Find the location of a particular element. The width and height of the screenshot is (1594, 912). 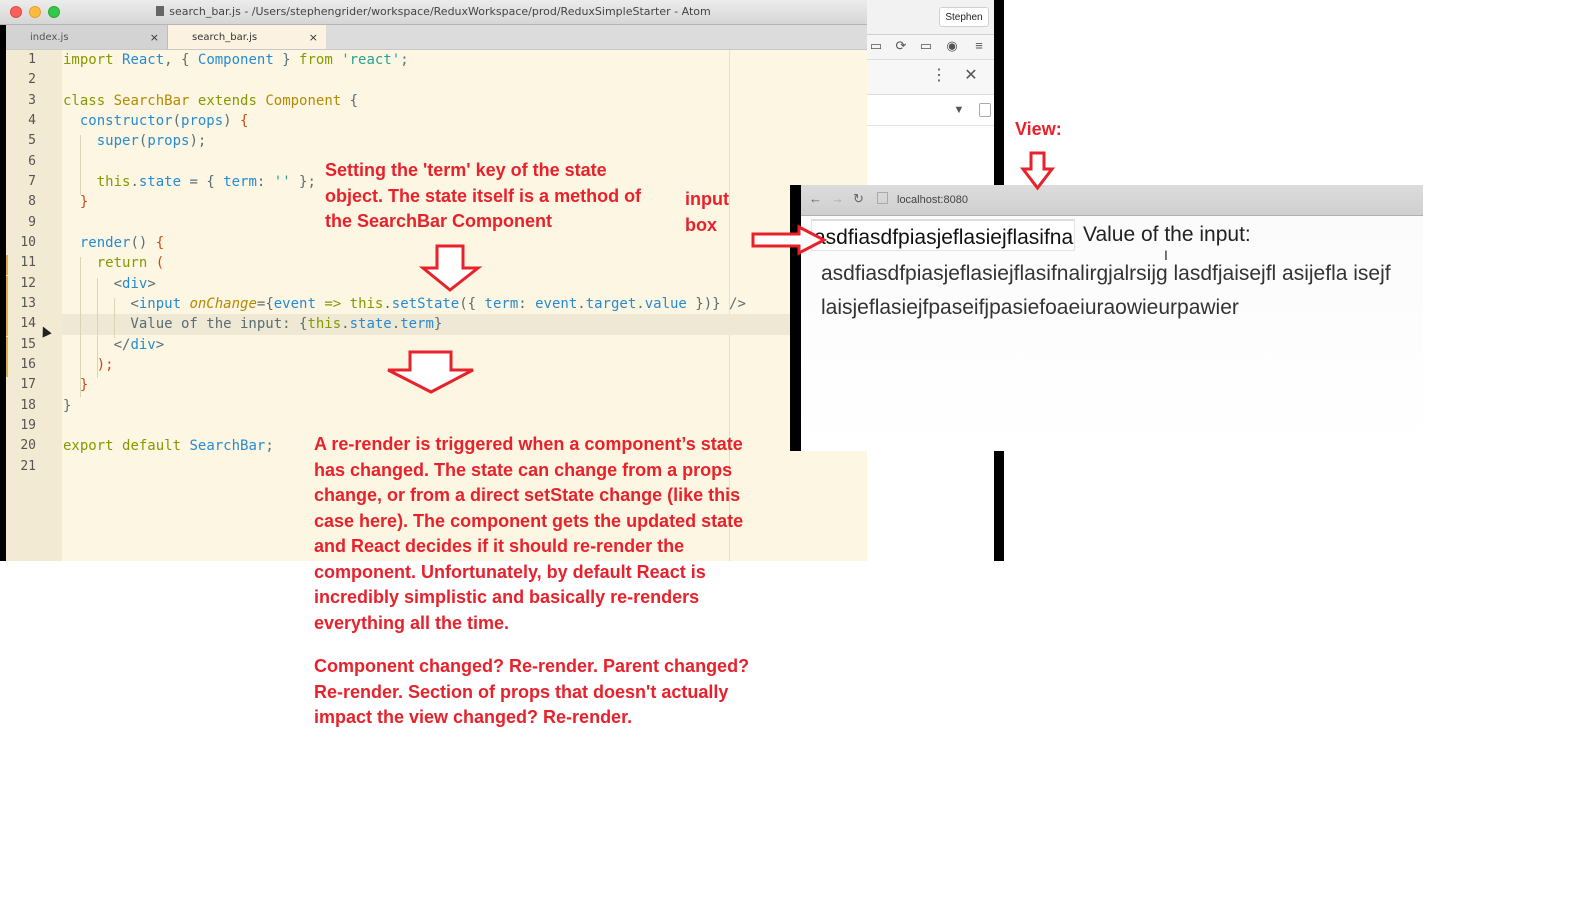

devtools-header: ⋮ ✕ is located at coordinates (930, 77).